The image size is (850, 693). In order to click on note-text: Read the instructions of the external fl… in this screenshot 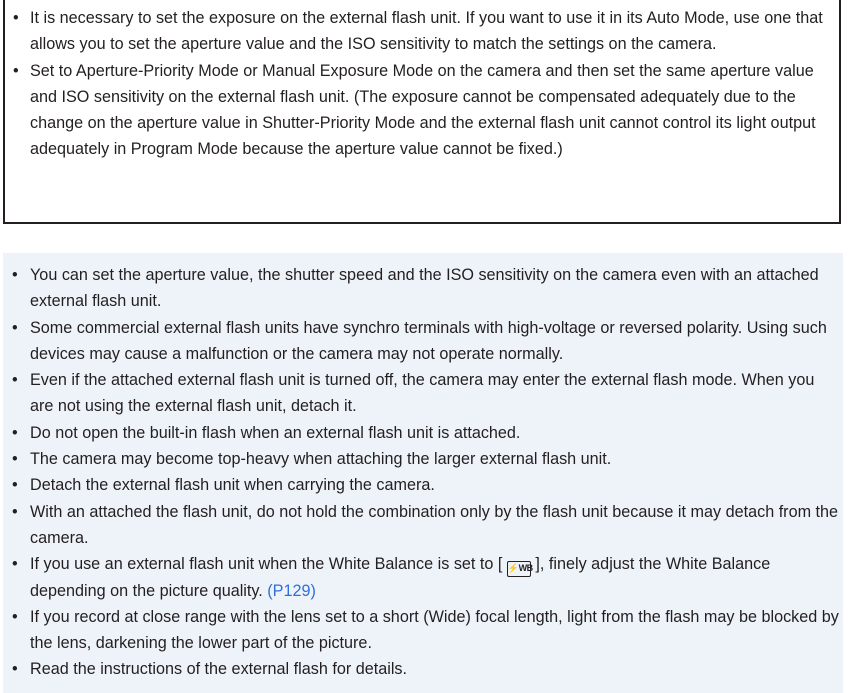, I will do `click(219, 669)`.